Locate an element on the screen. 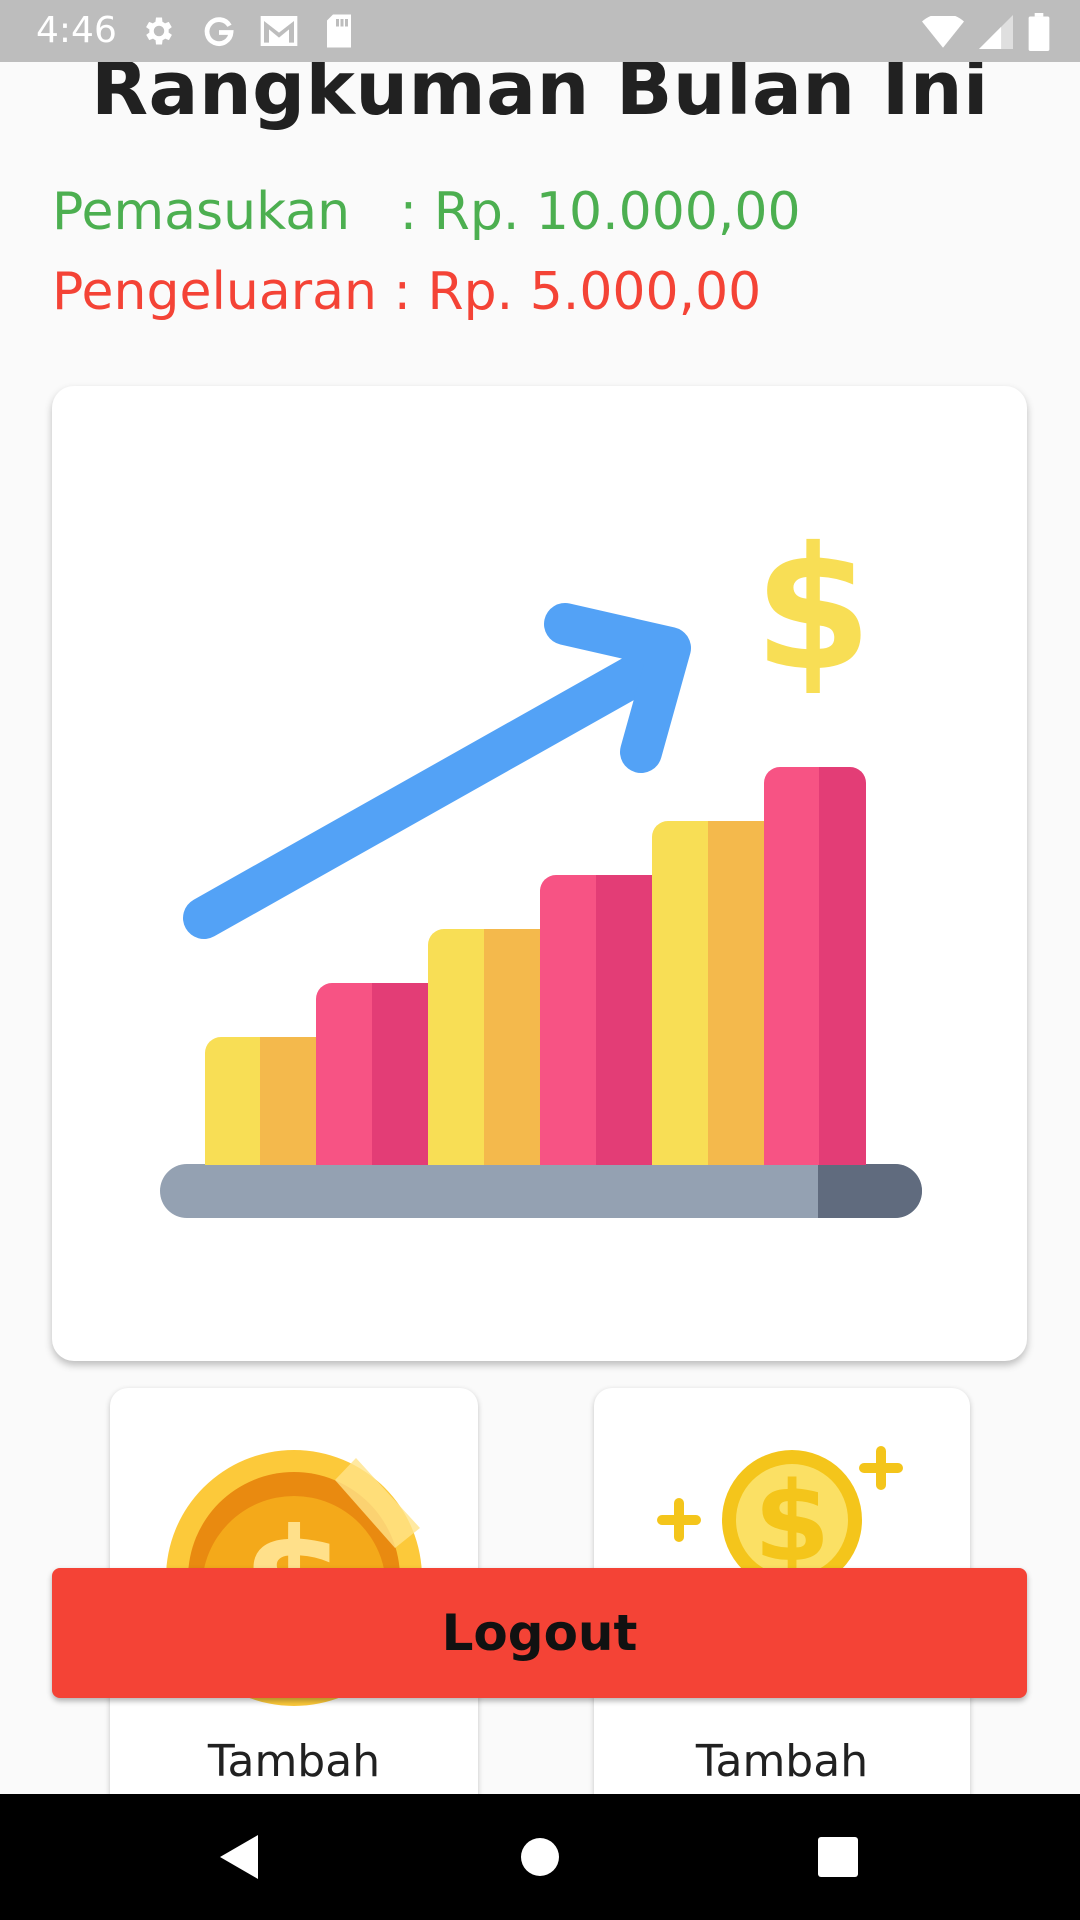 This screenshot has height=1920, width=1080. bar-4-light is located at coordinates (568, 1020).